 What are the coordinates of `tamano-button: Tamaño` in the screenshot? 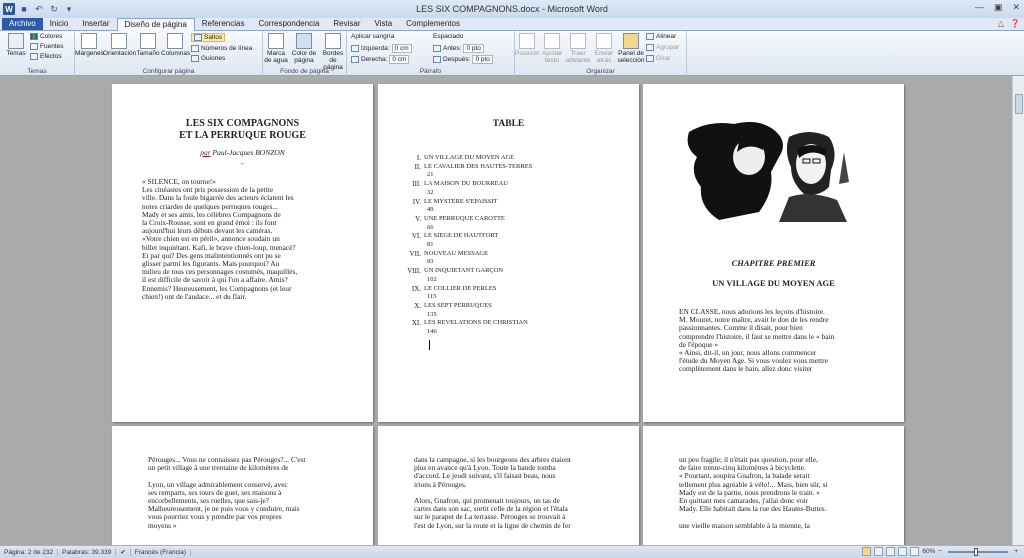 It's located at (148, 45).